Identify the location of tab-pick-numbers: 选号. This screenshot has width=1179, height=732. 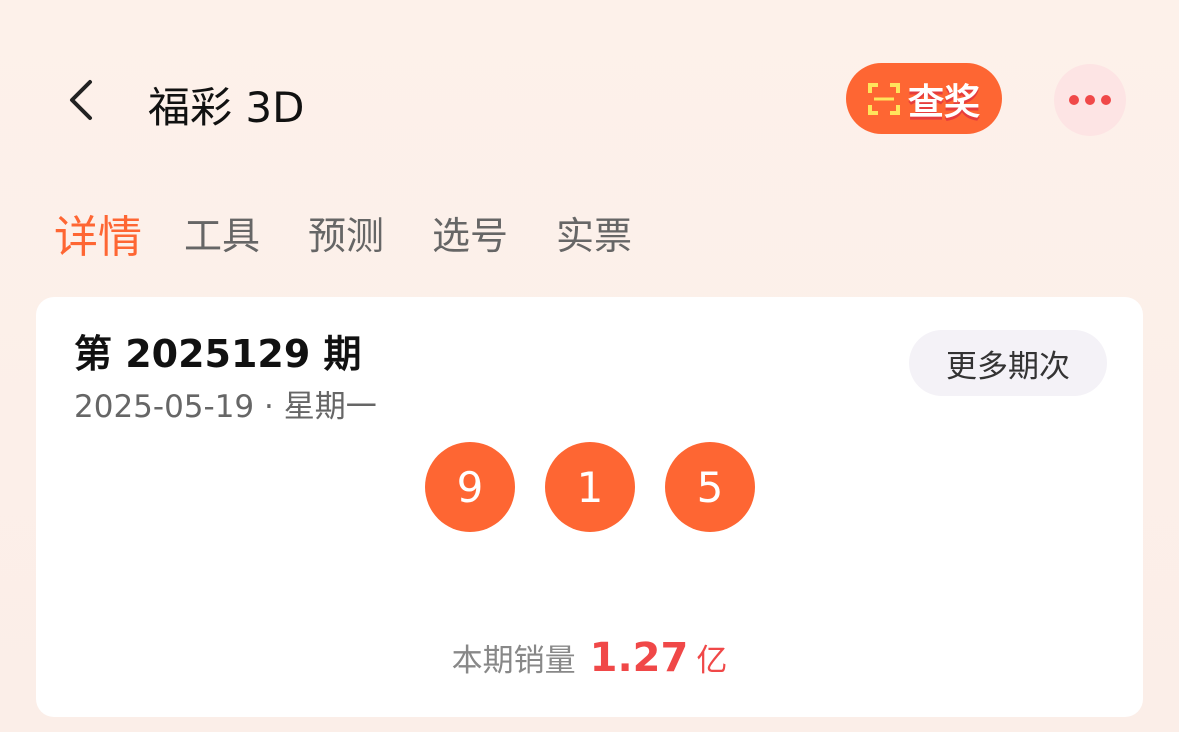
(470, 235).